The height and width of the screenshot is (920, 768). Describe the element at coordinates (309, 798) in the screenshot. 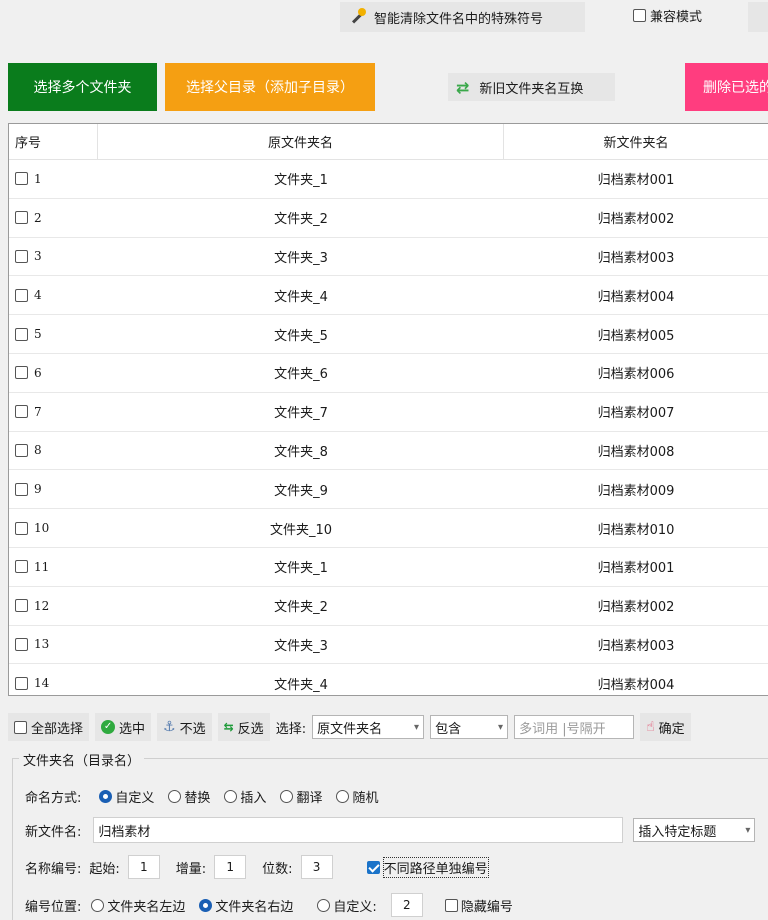

I see `mode-translate-label: 翻译` at that location.